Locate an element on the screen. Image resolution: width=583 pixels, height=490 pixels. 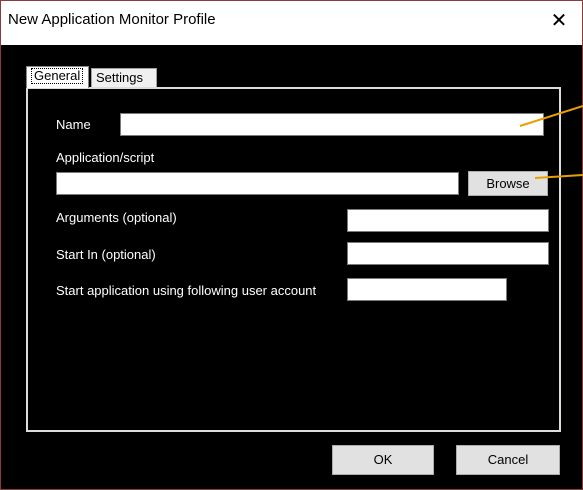
tab-settings-label: Settings is located at coordinates (119, 77).